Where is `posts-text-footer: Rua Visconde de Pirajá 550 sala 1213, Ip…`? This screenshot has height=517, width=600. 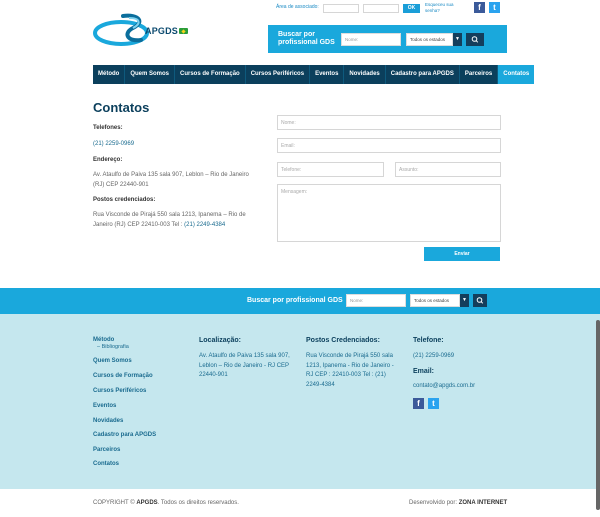
posts-text-footer: Rua Visconde de Pirajá 550 sala 1213, Ip… is located at coordinates (350, 370).